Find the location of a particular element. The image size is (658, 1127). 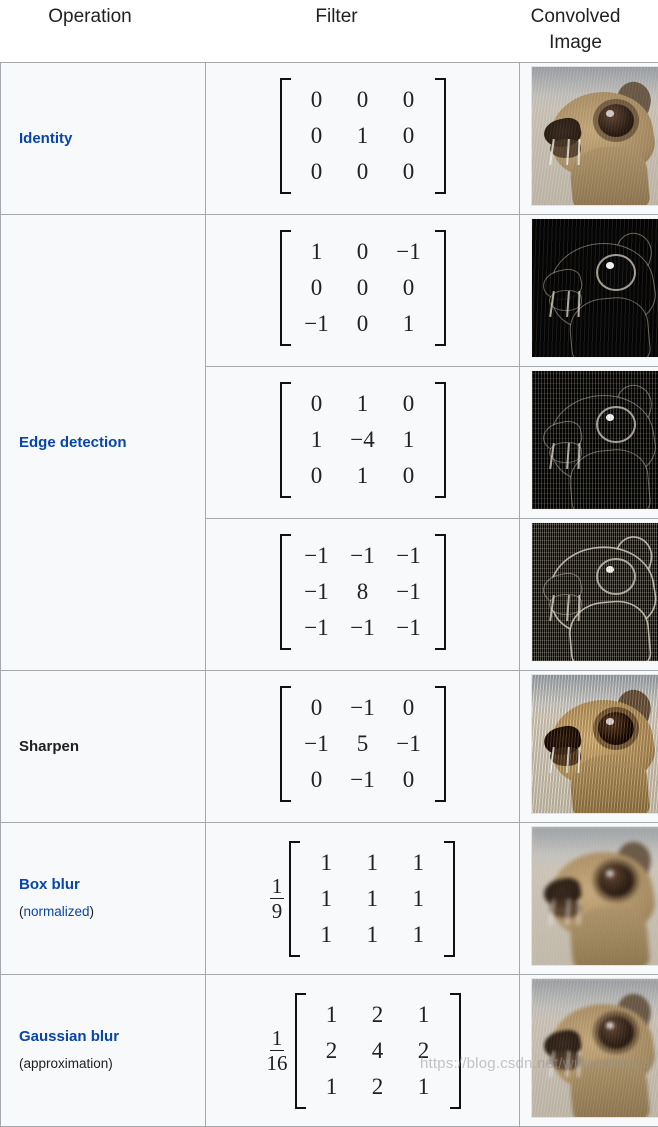

matrix-values: 111111111 is located at coordinates (372, 899).